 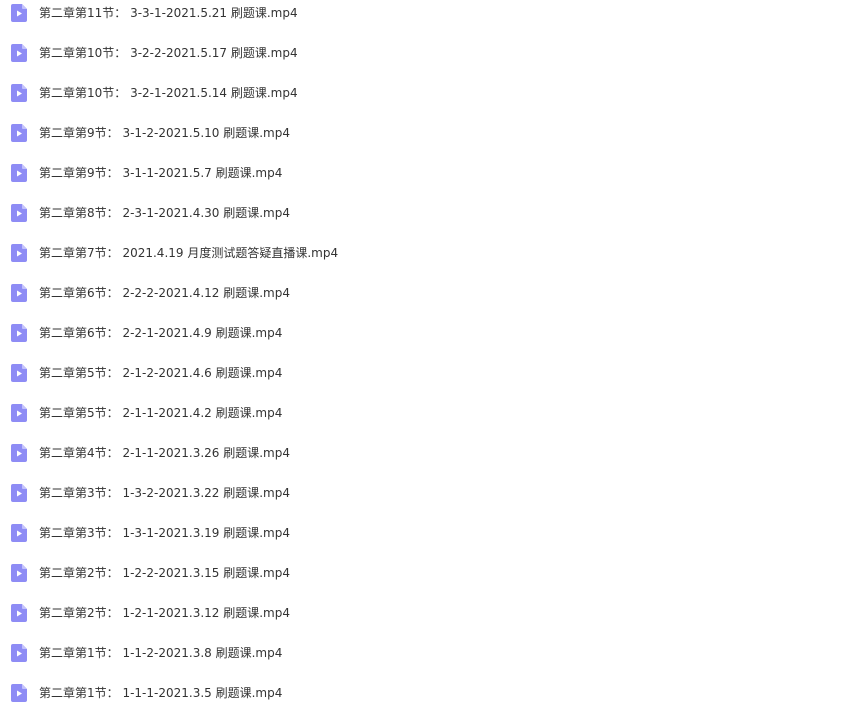 What do you see at coordinates (423, 533) in the screenshot?
I see `file-row: 第二章第3节： 1-3-1-2021.3.19 刷题课.mp4` at bounding box center [423, 533].